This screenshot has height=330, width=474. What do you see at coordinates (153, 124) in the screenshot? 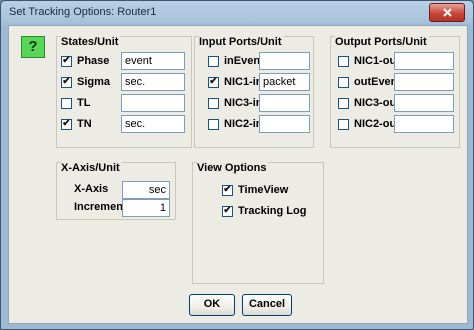
I see `state-unit-field-tn: sec.` at bounding box center [153, 124].